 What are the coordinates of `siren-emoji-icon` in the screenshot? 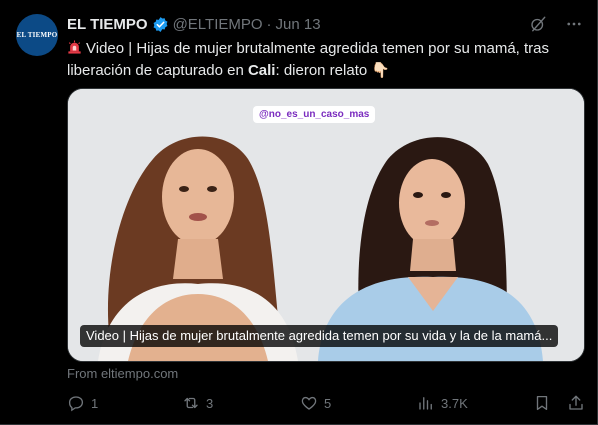 It's located at (74, 47).